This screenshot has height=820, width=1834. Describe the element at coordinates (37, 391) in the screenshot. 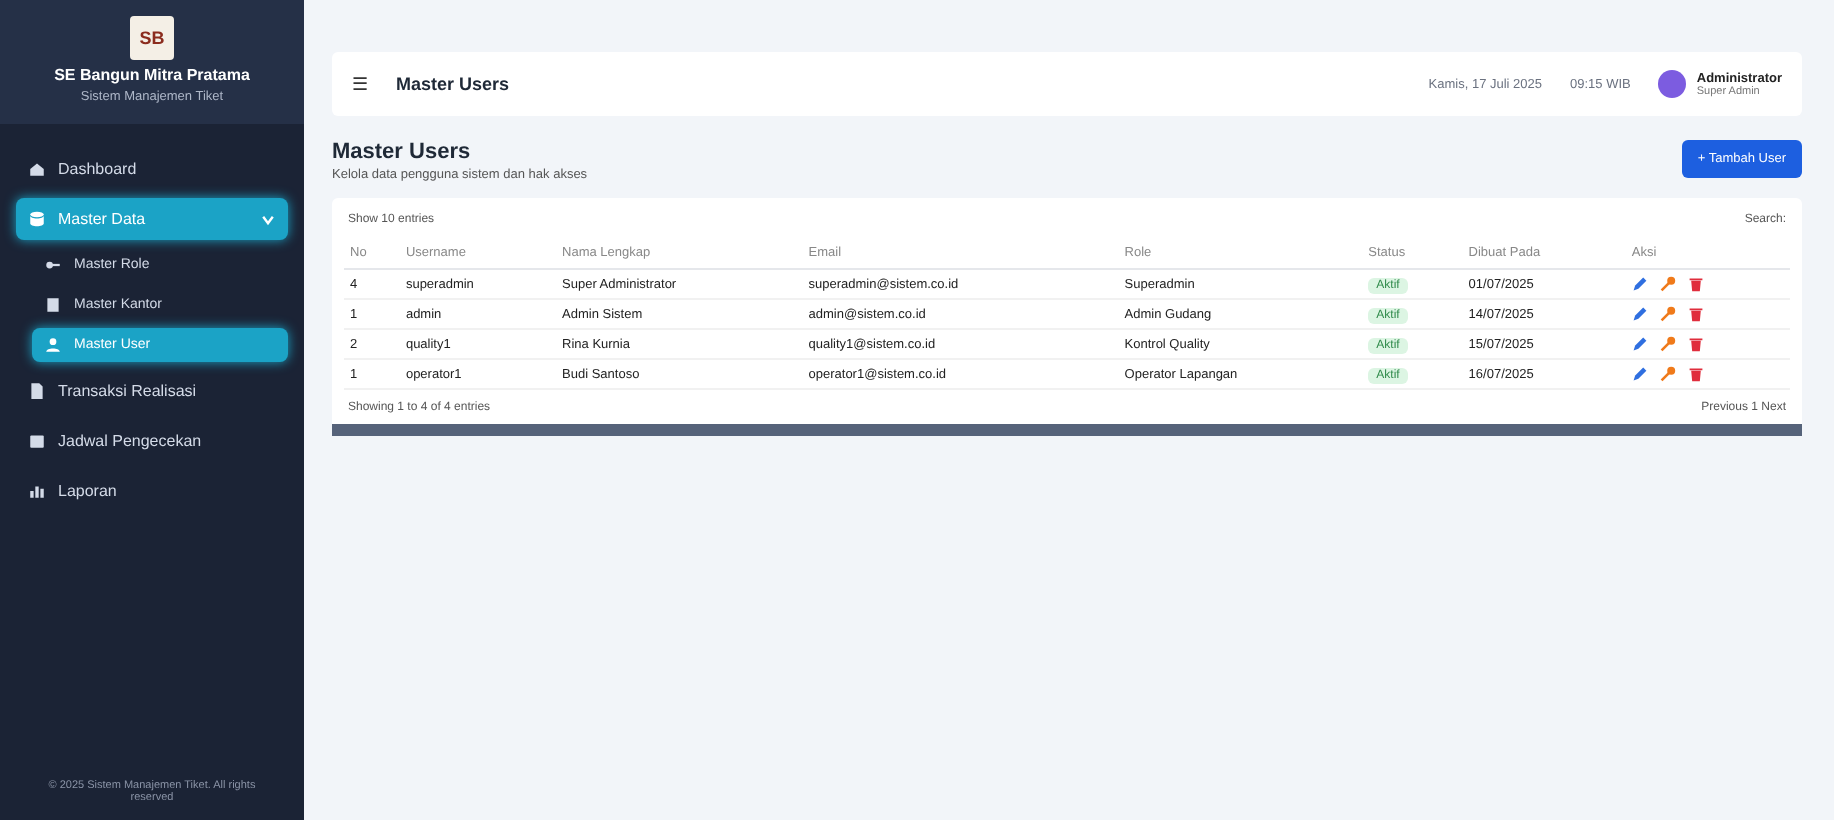

I see `document-icon` at that location.